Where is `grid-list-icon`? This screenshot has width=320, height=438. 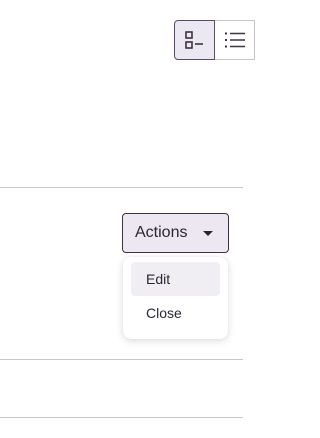 grid-list-icon is located at coordinates (193, 40).